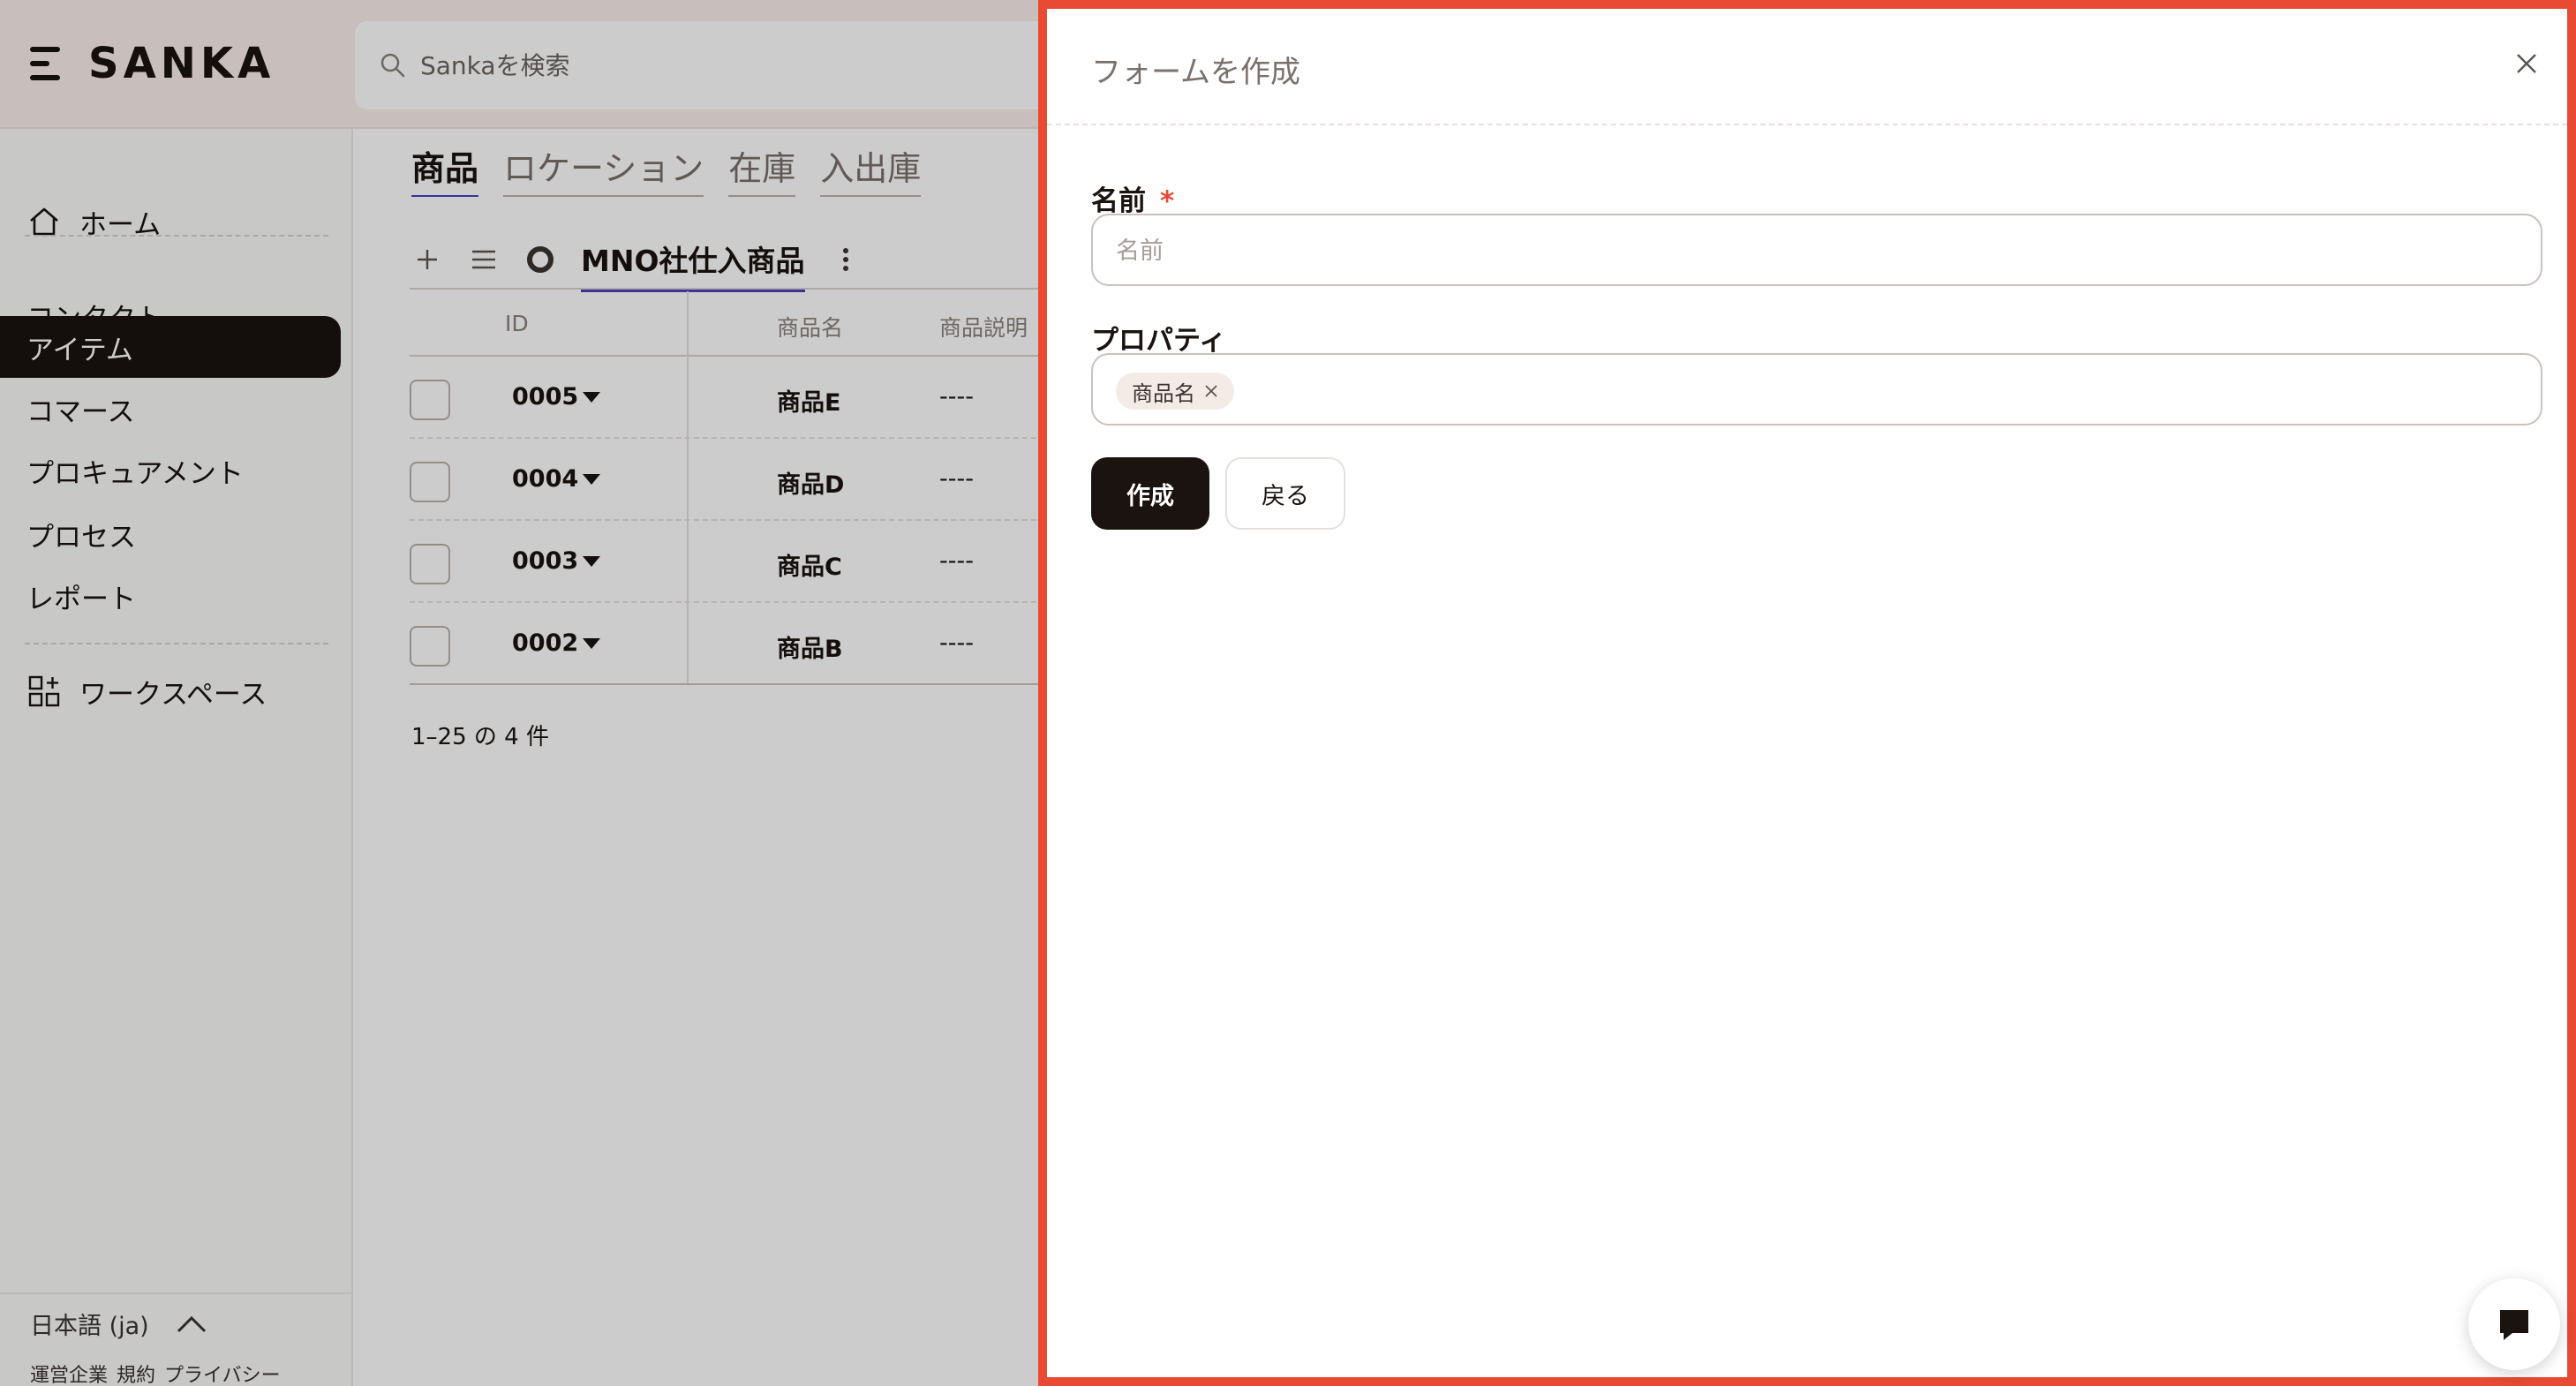  What do you see at coordinates (1119, 201) in the screenshot?
I see `name-label-text: 名前` at bounding box center [1119, 201].